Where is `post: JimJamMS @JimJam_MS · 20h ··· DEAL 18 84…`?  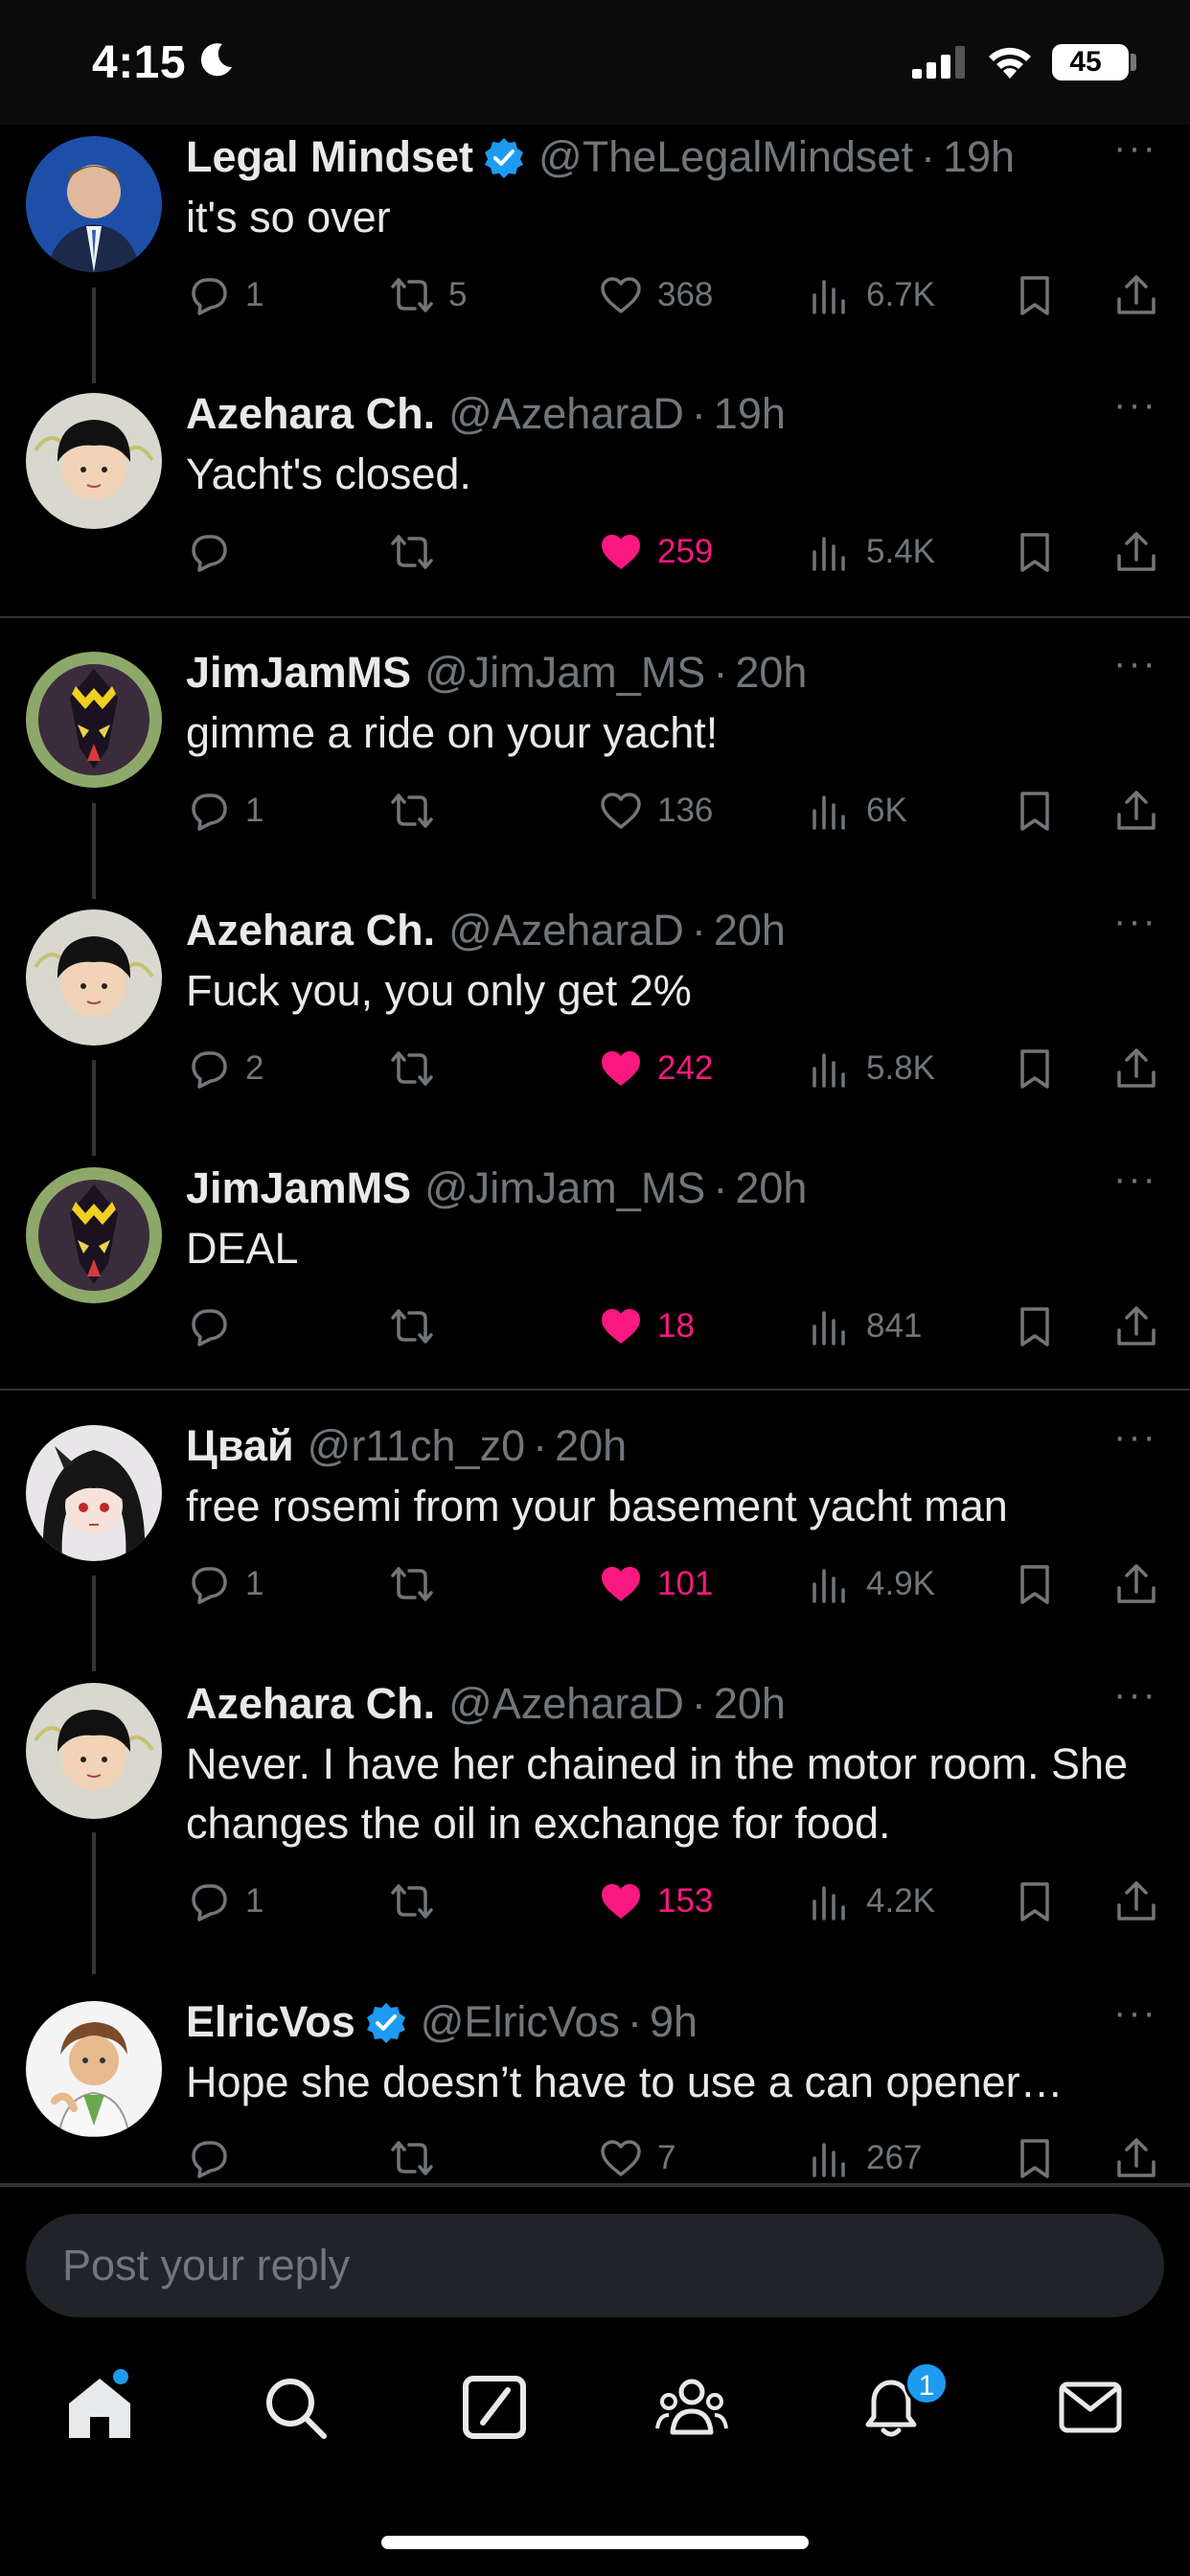 post: JimJamMS @JimJam_MS · 20h ··· DEAL 18 84… is located at coordinates (595, 1272).